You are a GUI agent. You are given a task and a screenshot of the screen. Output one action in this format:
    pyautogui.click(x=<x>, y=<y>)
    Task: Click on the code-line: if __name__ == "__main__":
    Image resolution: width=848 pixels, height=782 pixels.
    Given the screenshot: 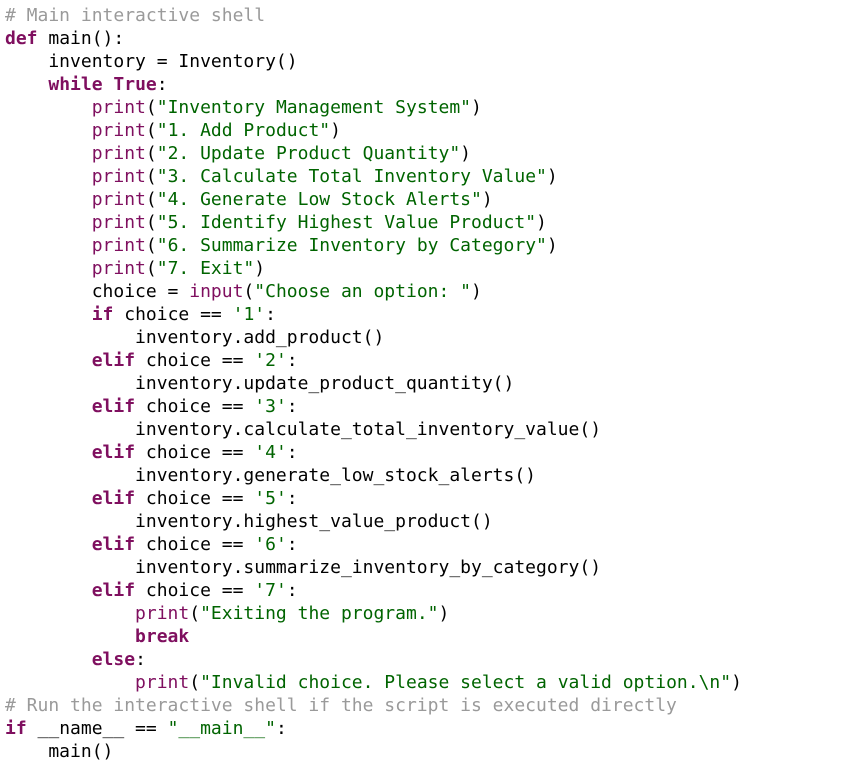 What is the action you would take?
    pyautogui.click(x=426, y=728)
    